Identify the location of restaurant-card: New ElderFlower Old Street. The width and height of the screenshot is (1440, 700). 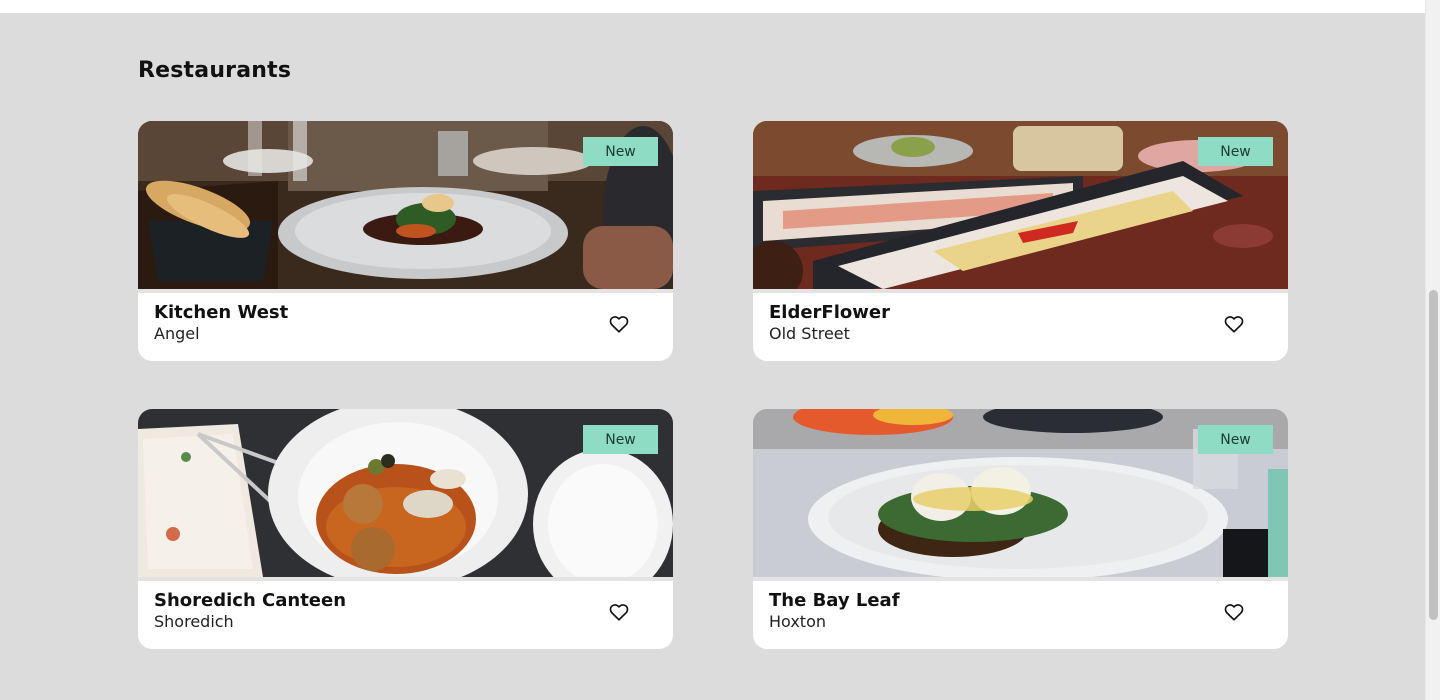
(1020, 241).